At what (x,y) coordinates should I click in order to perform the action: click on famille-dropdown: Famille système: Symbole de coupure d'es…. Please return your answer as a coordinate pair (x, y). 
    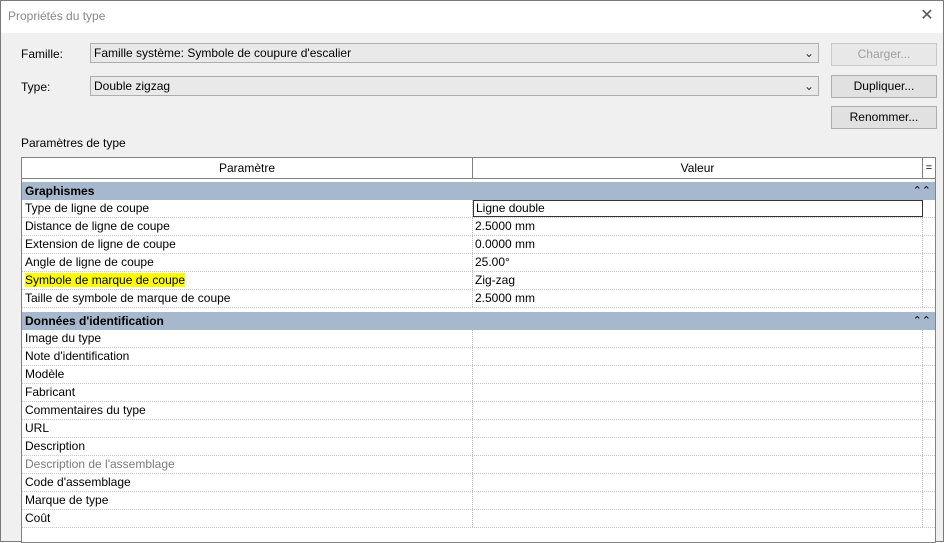
    Looking at the image, I should click on (454, 53).